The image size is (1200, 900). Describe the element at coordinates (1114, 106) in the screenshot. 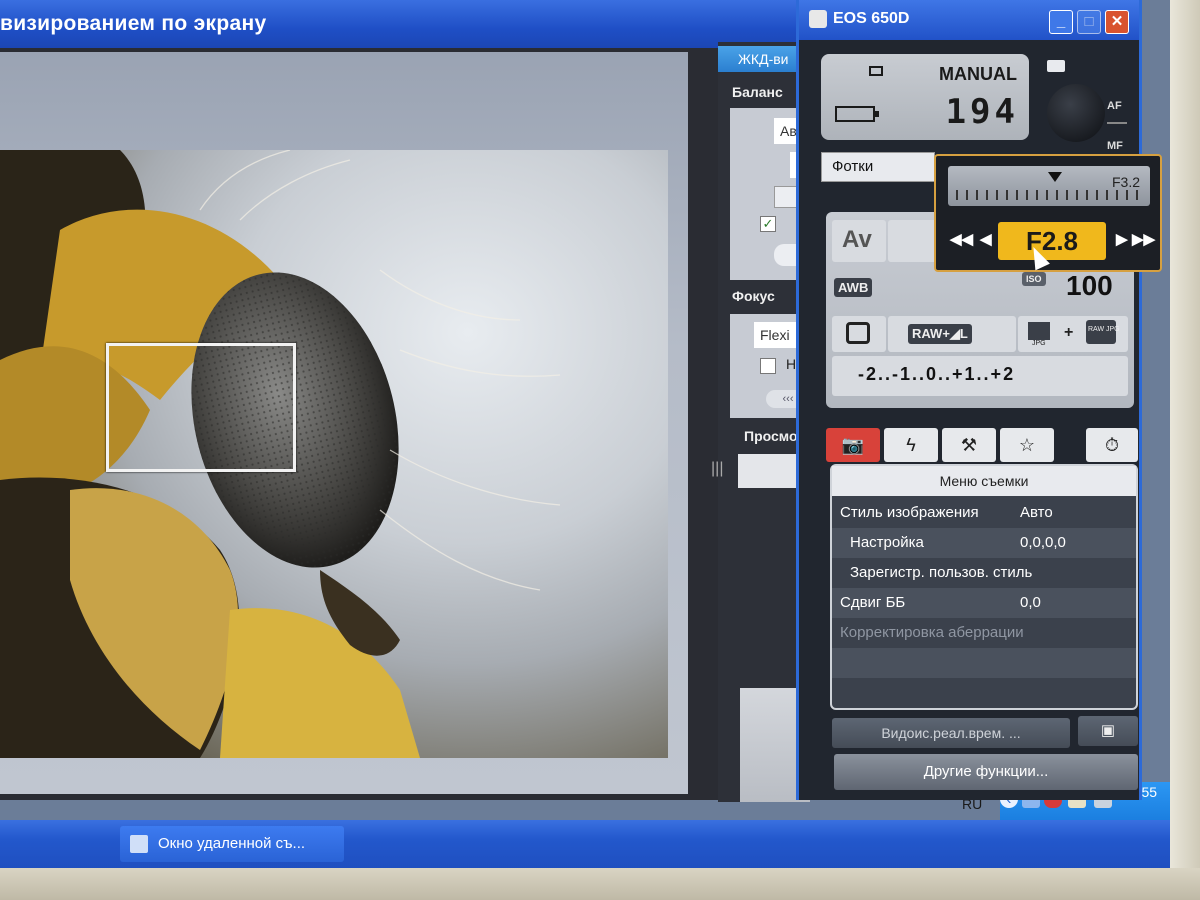

I see `af-label: AF` at that location.